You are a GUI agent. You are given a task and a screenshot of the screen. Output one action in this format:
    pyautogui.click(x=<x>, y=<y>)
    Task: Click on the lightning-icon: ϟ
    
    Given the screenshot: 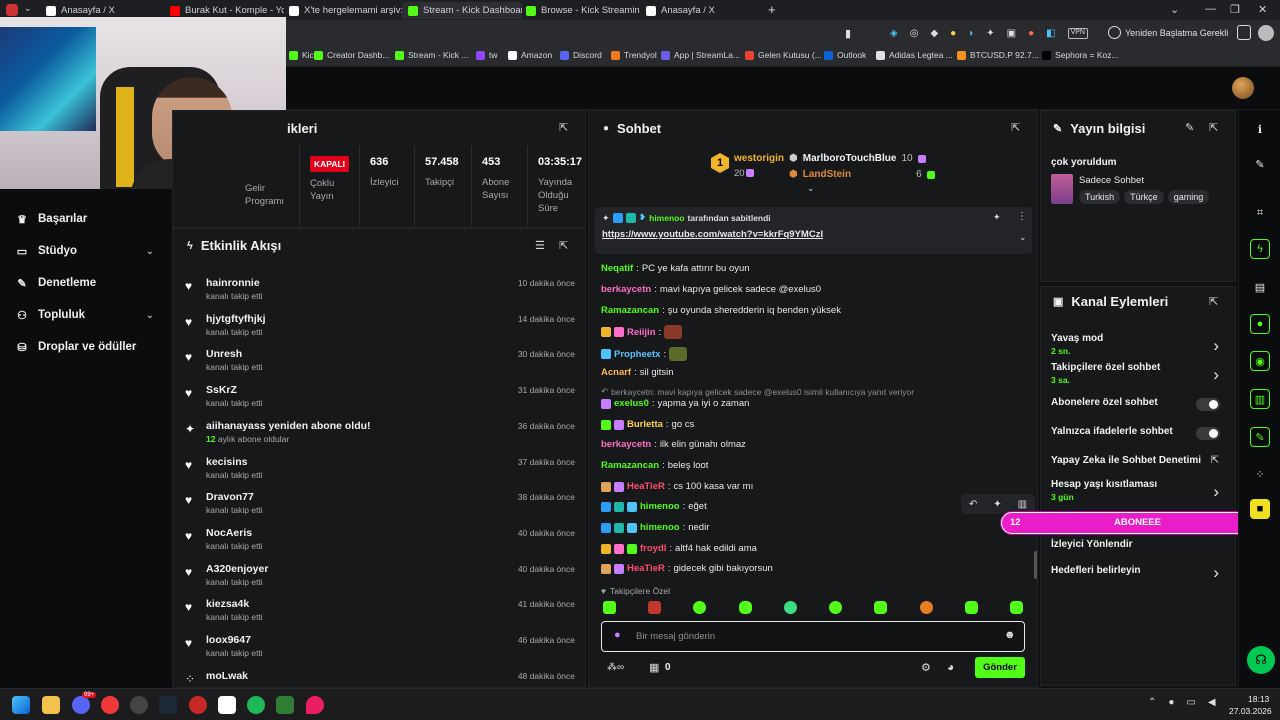 What is the action you would take?
    pyautogui.click(x=1260, y=249)
    